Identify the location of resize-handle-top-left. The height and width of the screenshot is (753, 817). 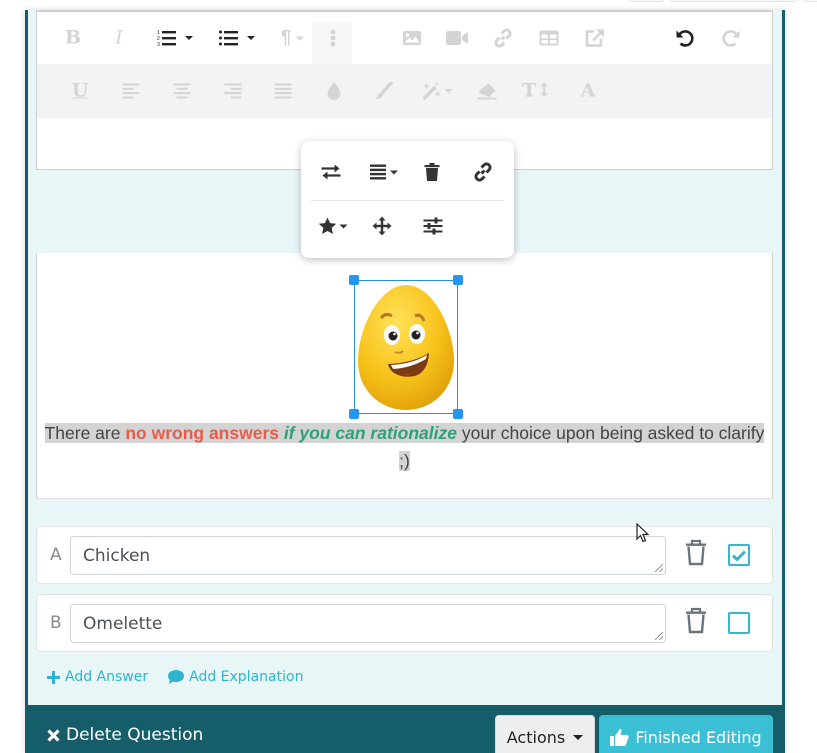
(354, 280).